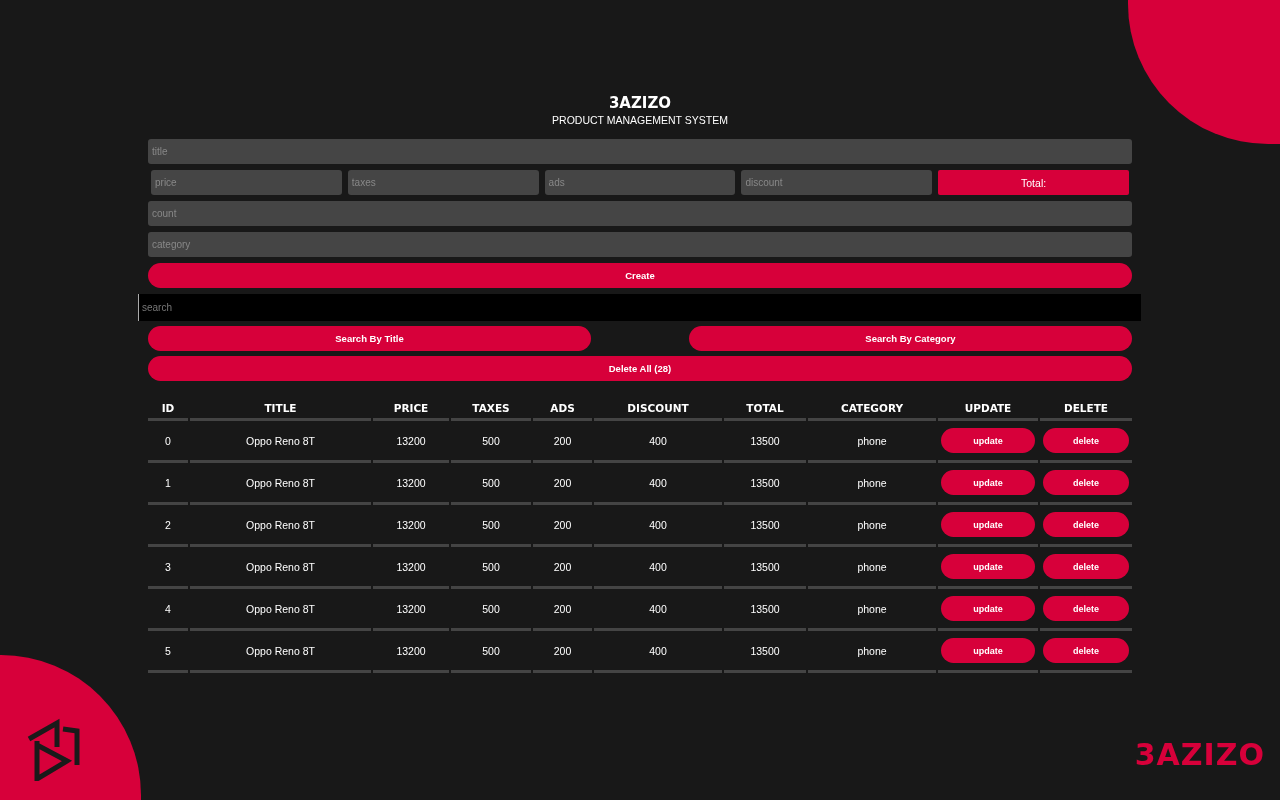  What do you see at coordinates (168, 442) in the screenshot?
I see `table-cell: 0` at bounding box center [168, 442].